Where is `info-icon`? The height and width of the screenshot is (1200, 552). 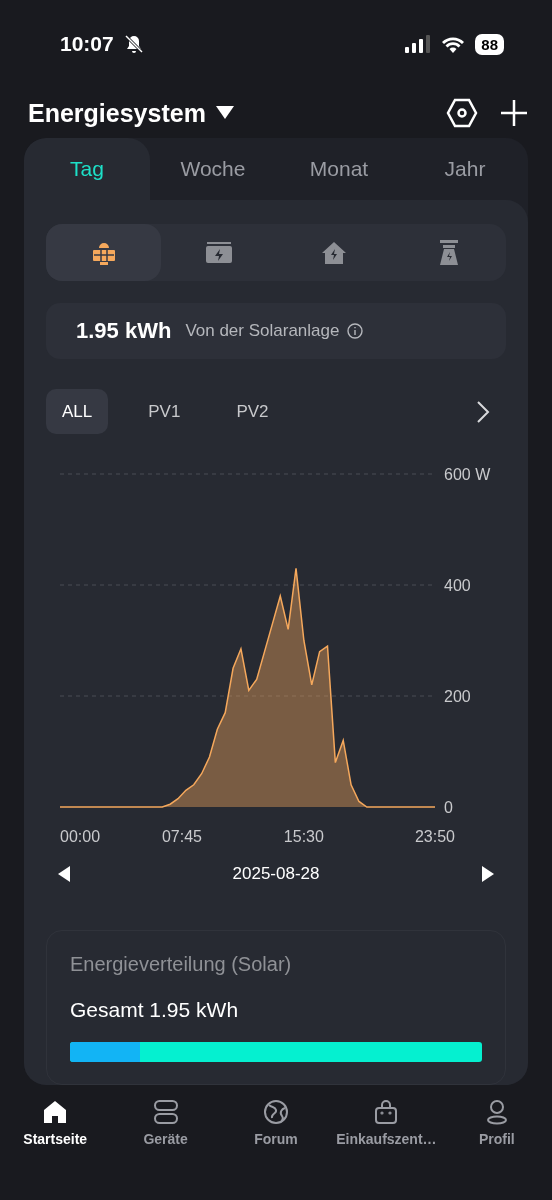
info-icon is located at coordinates (355, 331).